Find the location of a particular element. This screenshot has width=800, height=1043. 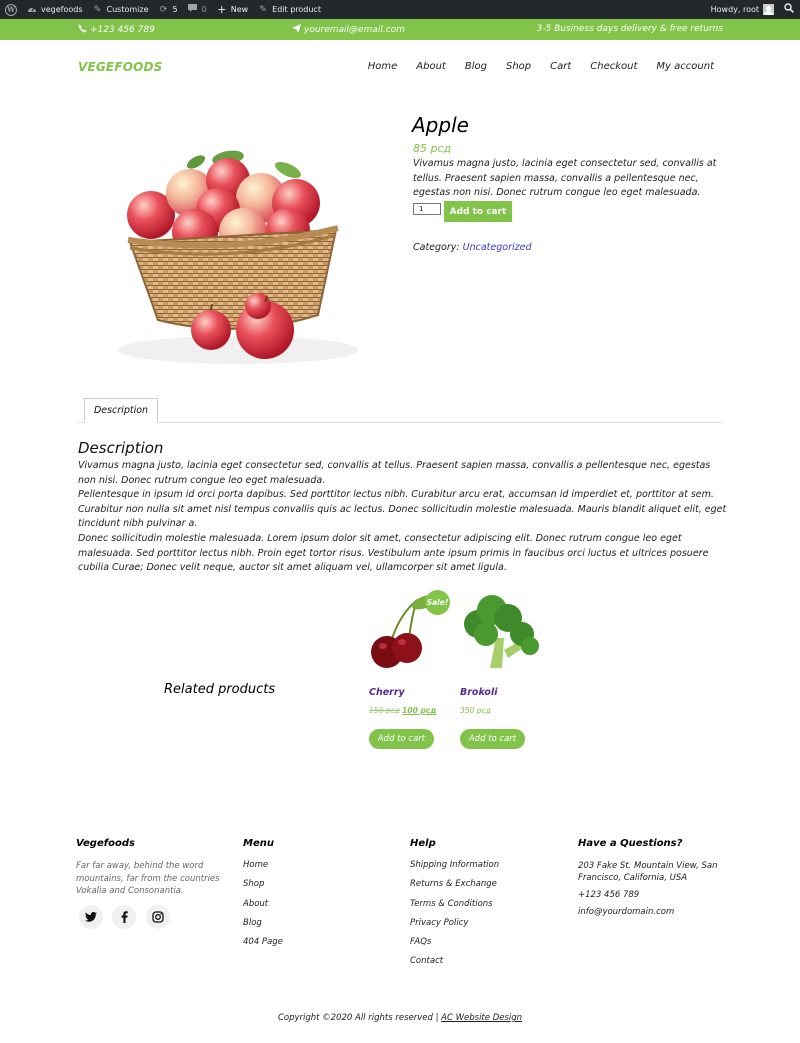

phone-info: +123 456 789 is located at coordinates (116, 30).